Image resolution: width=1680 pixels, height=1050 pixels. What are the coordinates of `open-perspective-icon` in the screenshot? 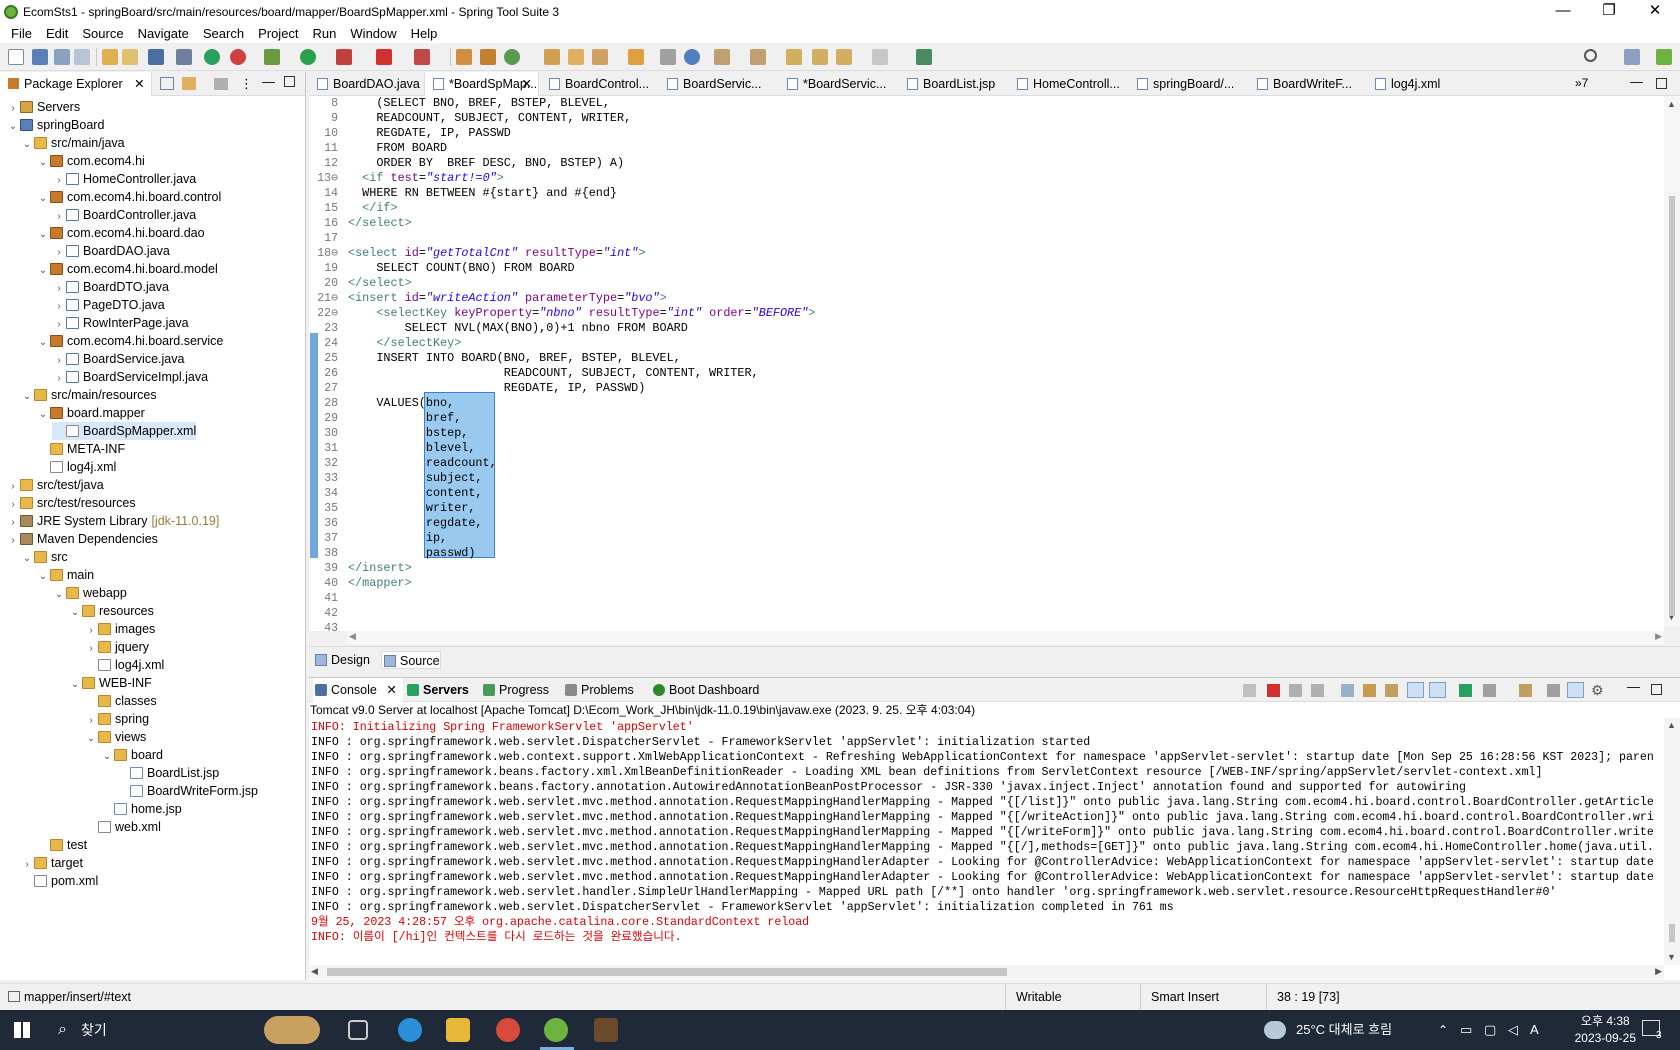 It's located at (1632, 57).